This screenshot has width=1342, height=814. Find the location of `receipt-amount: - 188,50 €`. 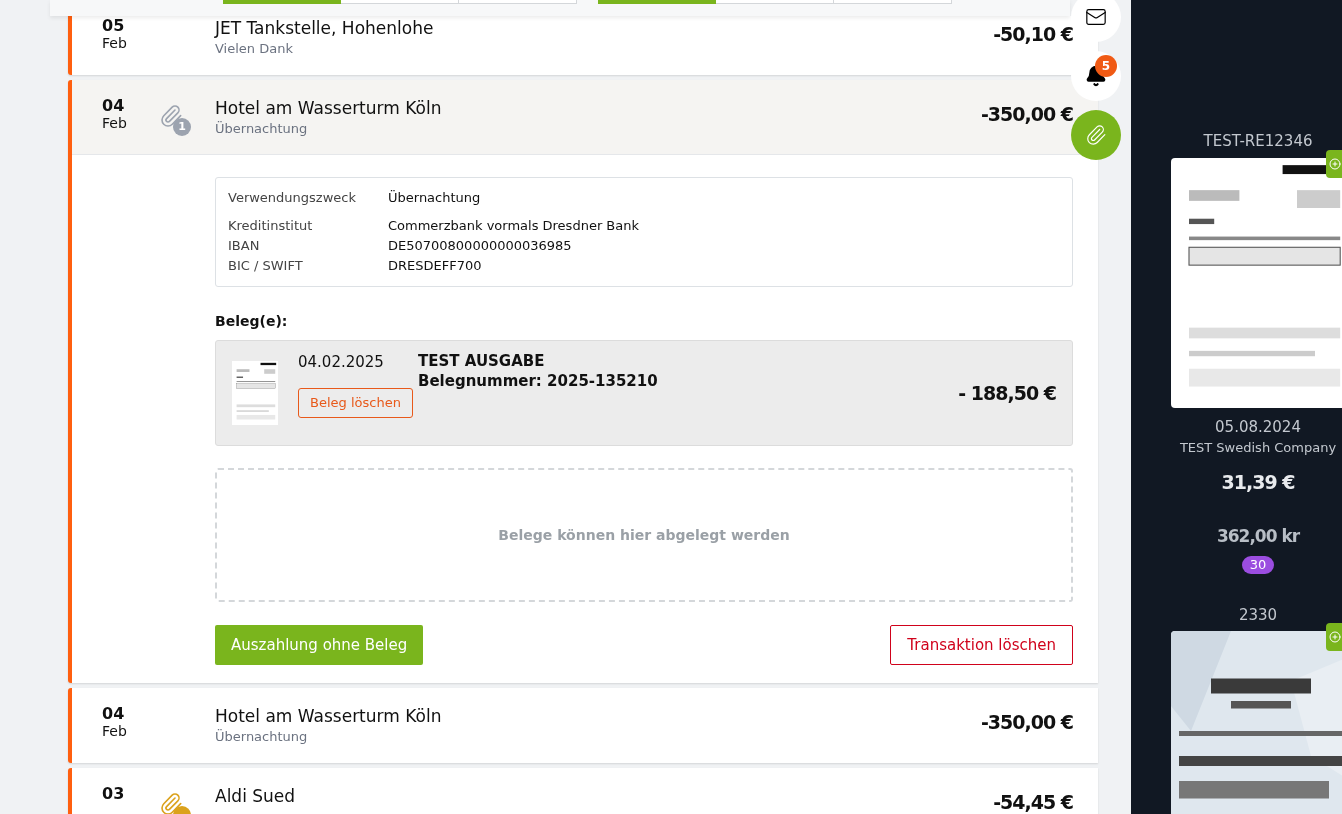

receipt-amount: - 188,50 € is located at coordinates (1007, 393).